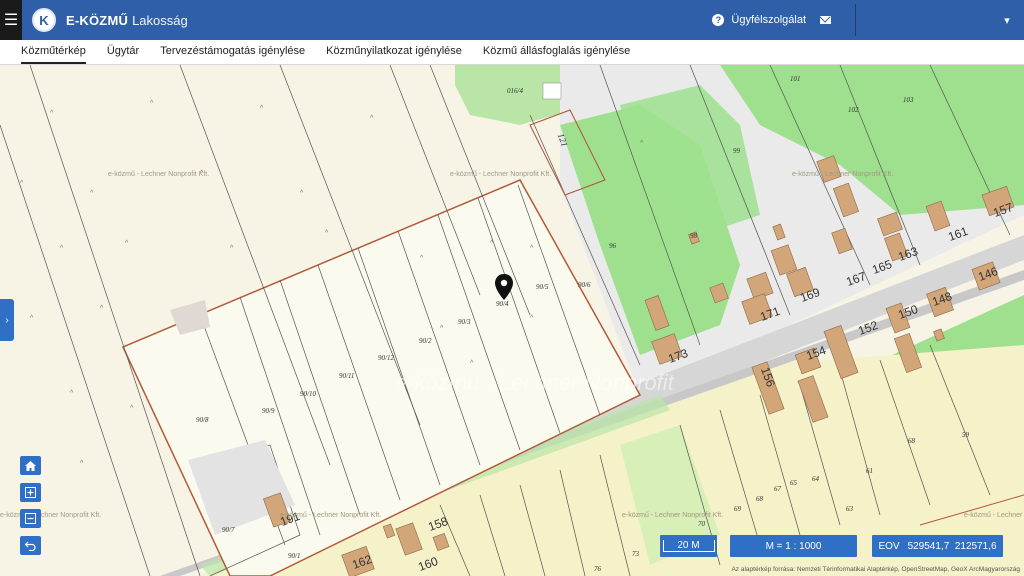  What do you see at coordinates (777, 489) in the screenshot?
I see `parcel-label: 67` at bounding box center [777, 489].